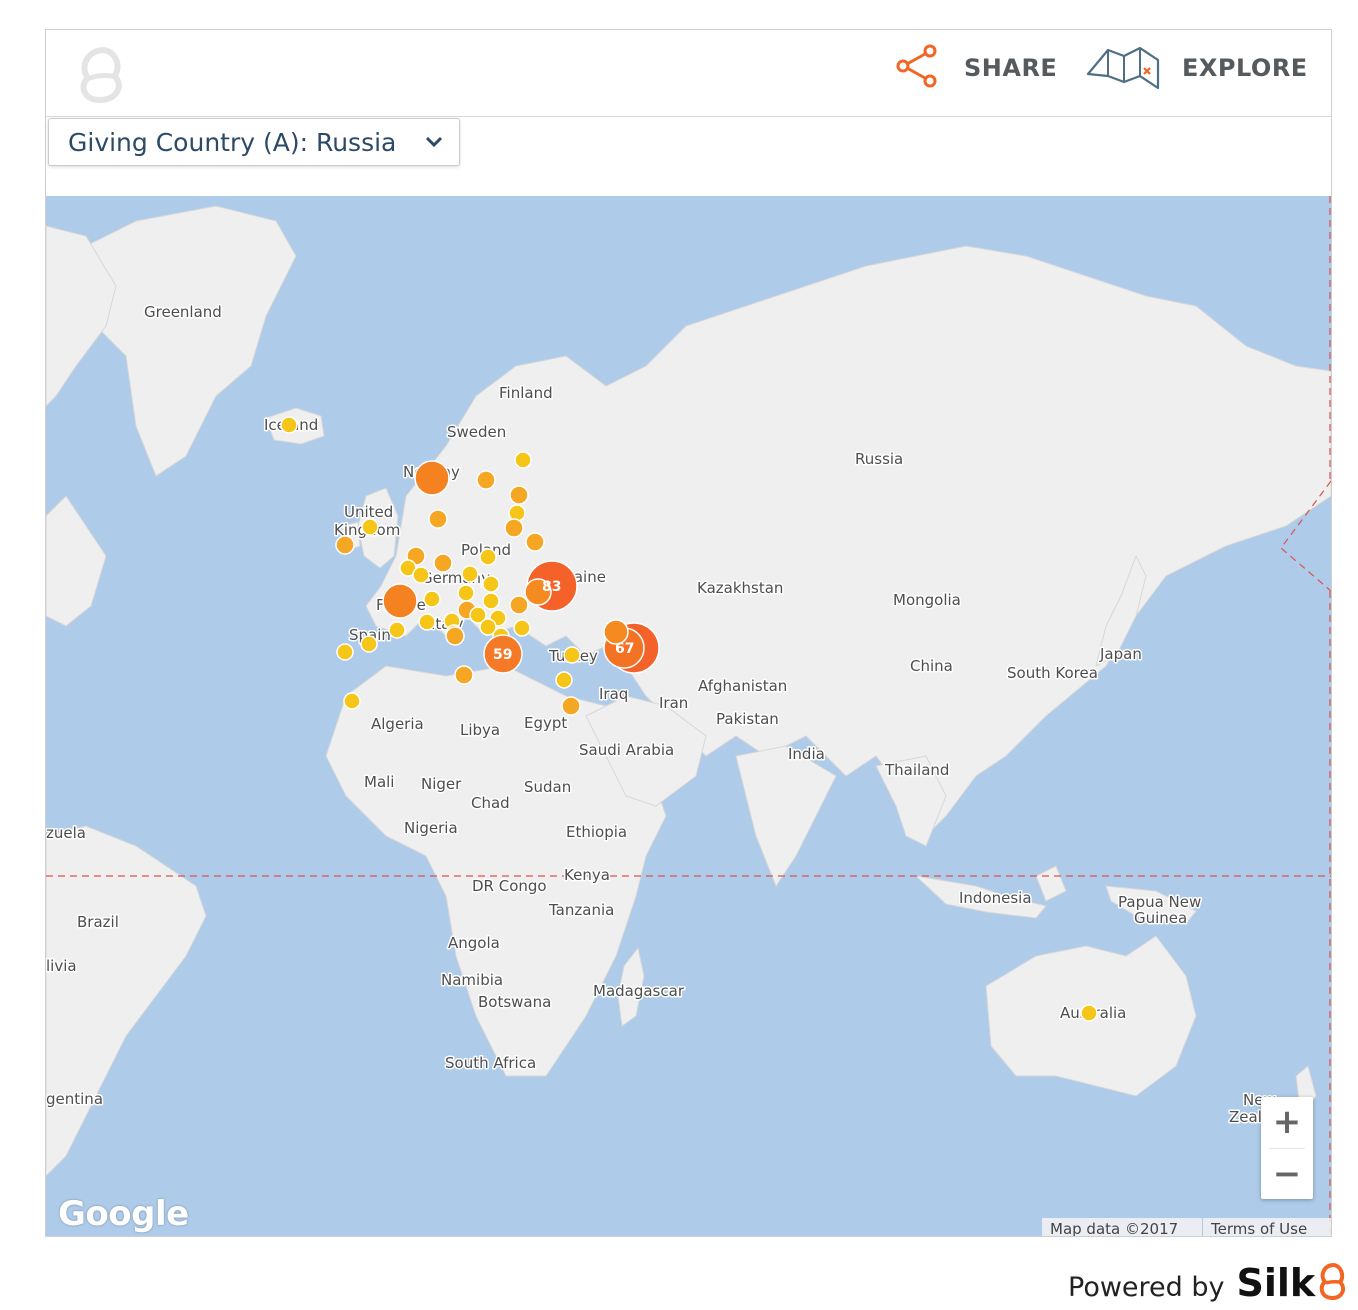 The image size is (1358, 1310). Describe the element at coordinates (1287, 1122) in the screenshot. I see `zoom-in-button: +` at that location.